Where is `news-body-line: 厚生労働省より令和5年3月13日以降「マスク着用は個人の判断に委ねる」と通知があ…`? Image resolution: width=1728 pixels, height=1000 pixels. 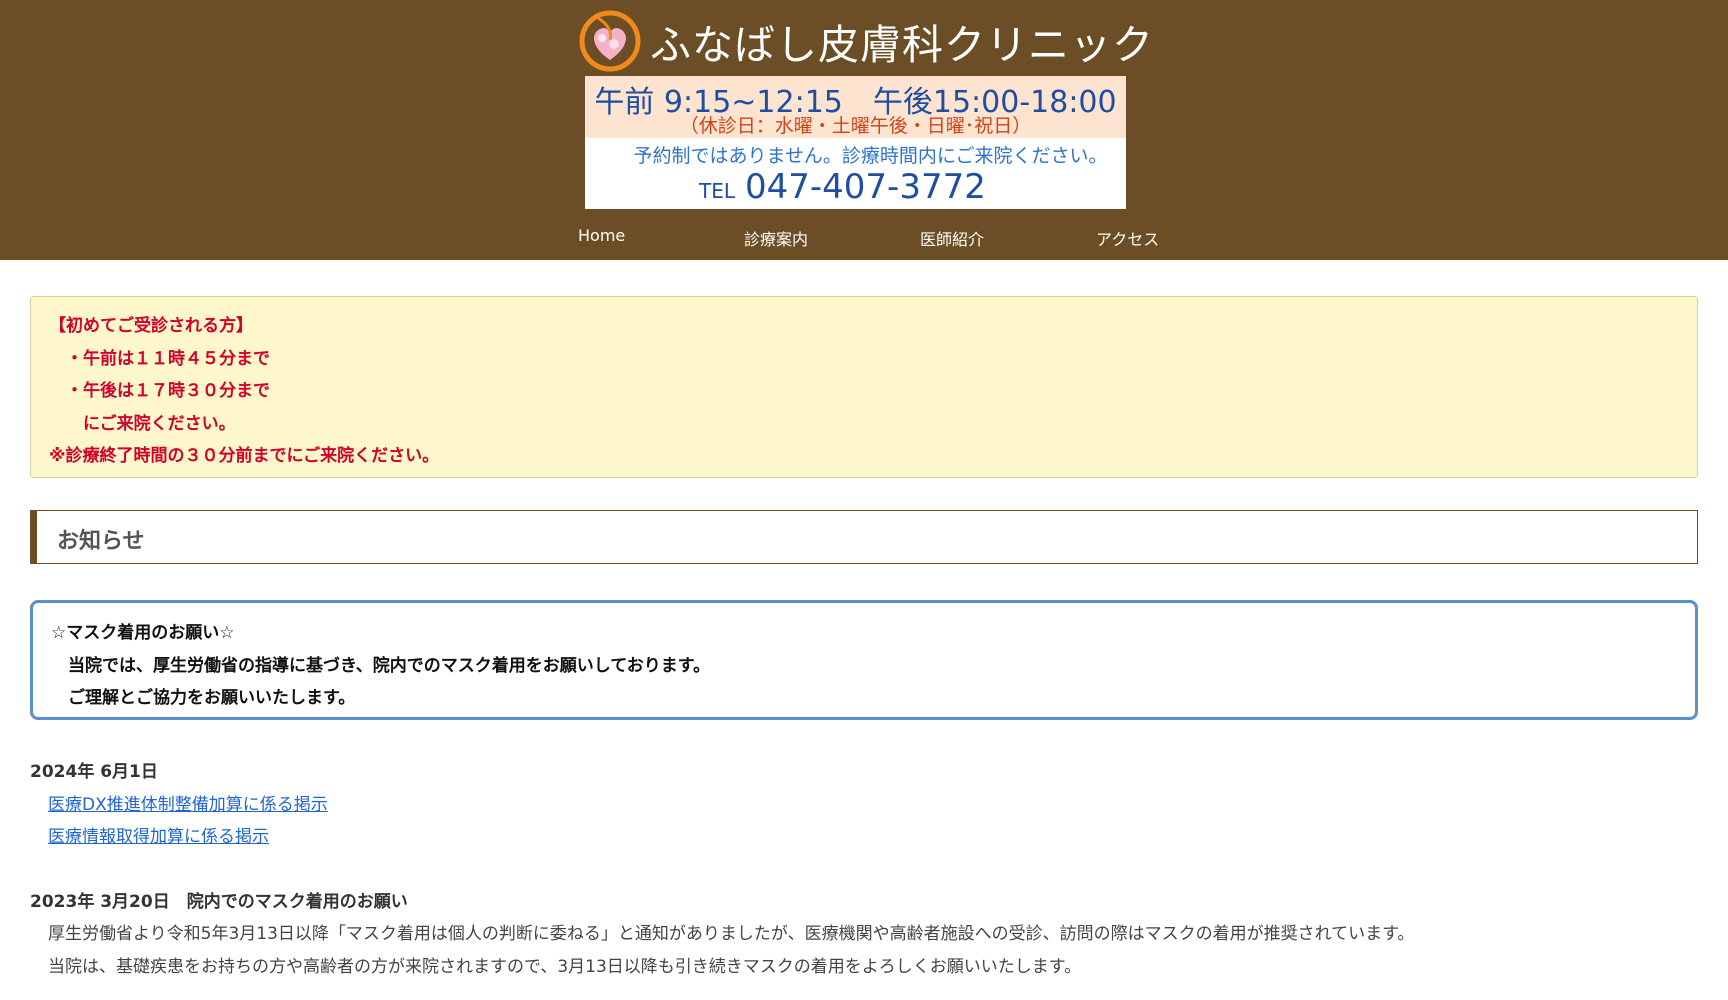
news-body-line: 厚生労働省より令和5年3月13日以降「マスク着用は個人の判断に委ねる」と通知があ… is located at coordinates (731, 934).